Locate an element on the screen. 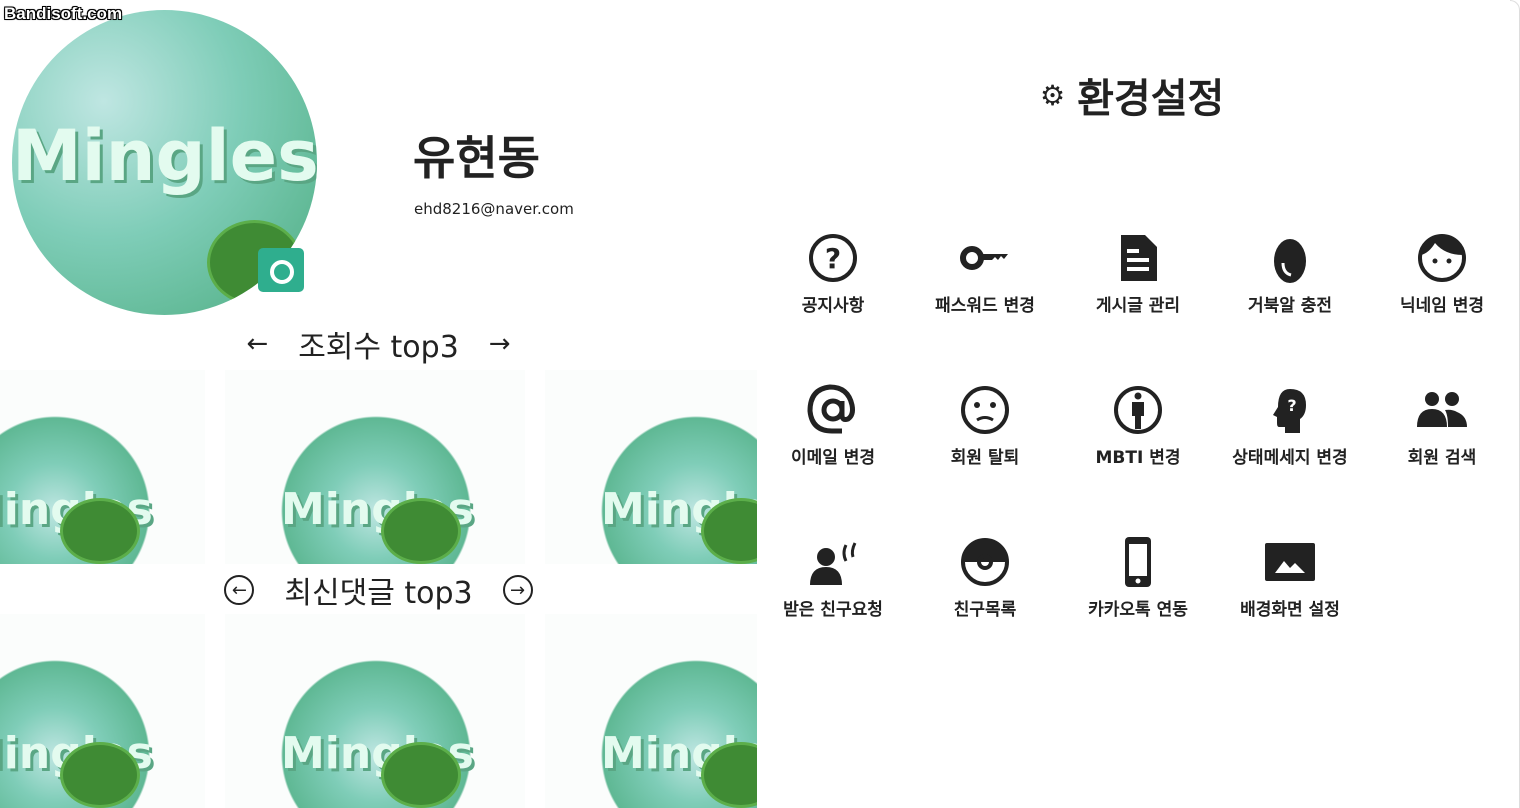  comments-top3-header: ← 최신댓글 top3 → is located at coordinates (378, 590).